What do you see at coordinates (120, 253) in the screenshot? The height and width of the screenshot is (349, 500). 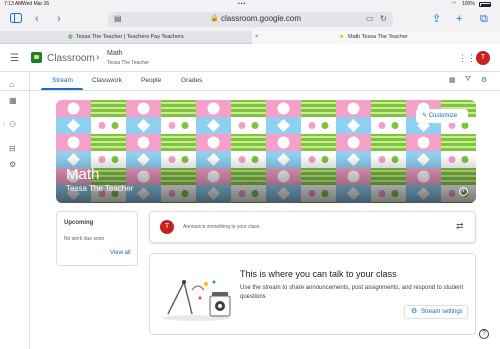 I see `view-all-link: View all` at bounding box center [120, 253].